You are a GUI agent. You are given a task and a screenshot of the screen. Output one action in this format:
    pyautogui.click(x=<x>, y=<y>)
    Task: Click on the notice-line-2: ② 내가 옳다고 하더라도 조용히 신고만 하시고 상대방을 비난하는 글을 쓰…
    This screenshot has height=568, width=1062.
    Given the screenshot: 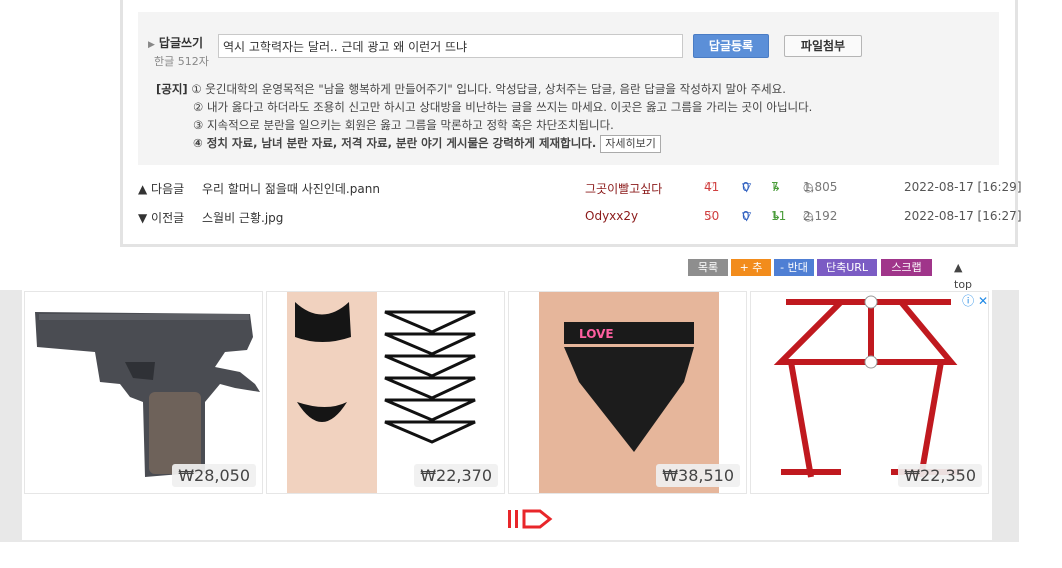 What is the action you would take?
    pyautogui.click(x=503, y=107)
    